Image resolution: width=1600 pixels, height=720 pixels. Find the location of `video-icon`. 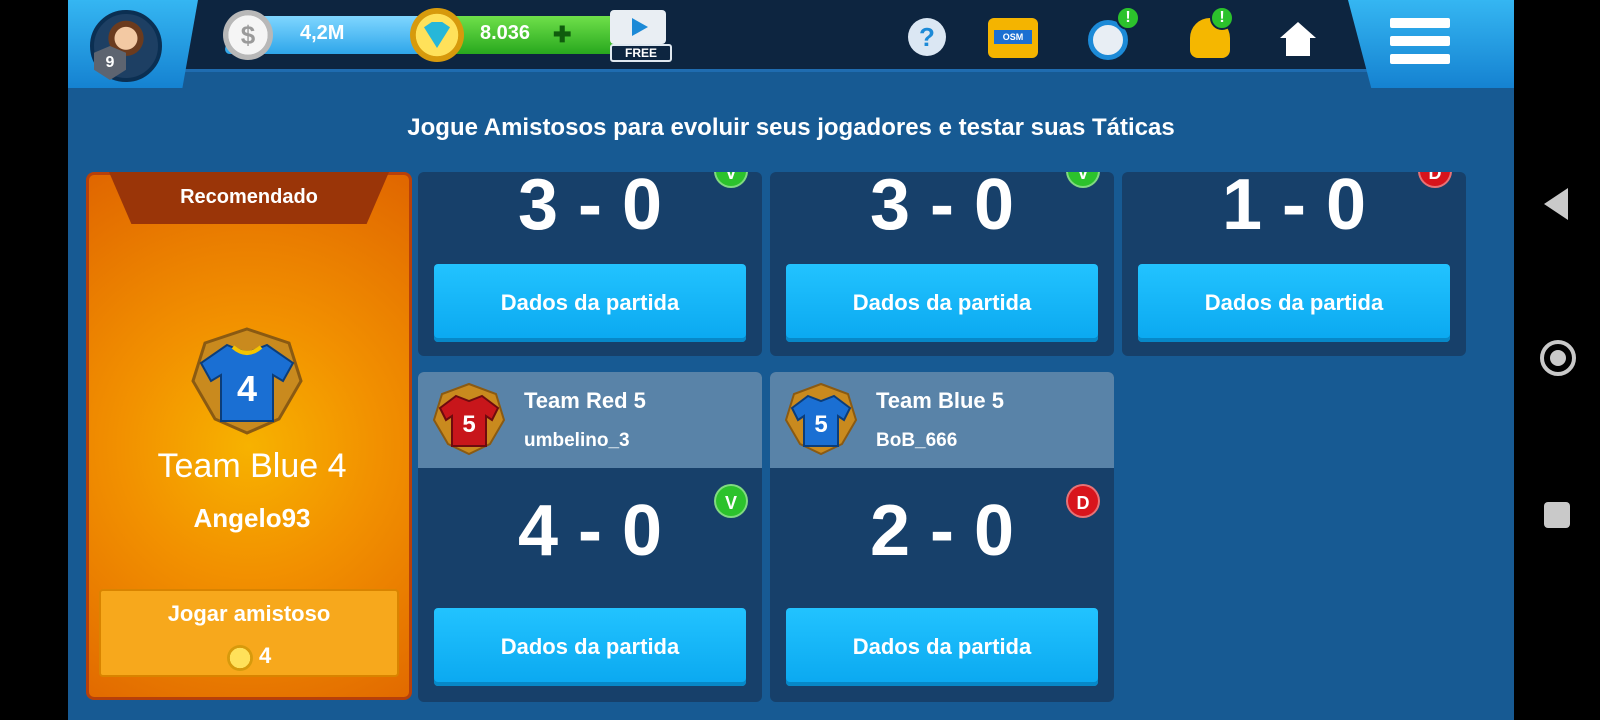

video-icon is located at coordinates (638, 27).